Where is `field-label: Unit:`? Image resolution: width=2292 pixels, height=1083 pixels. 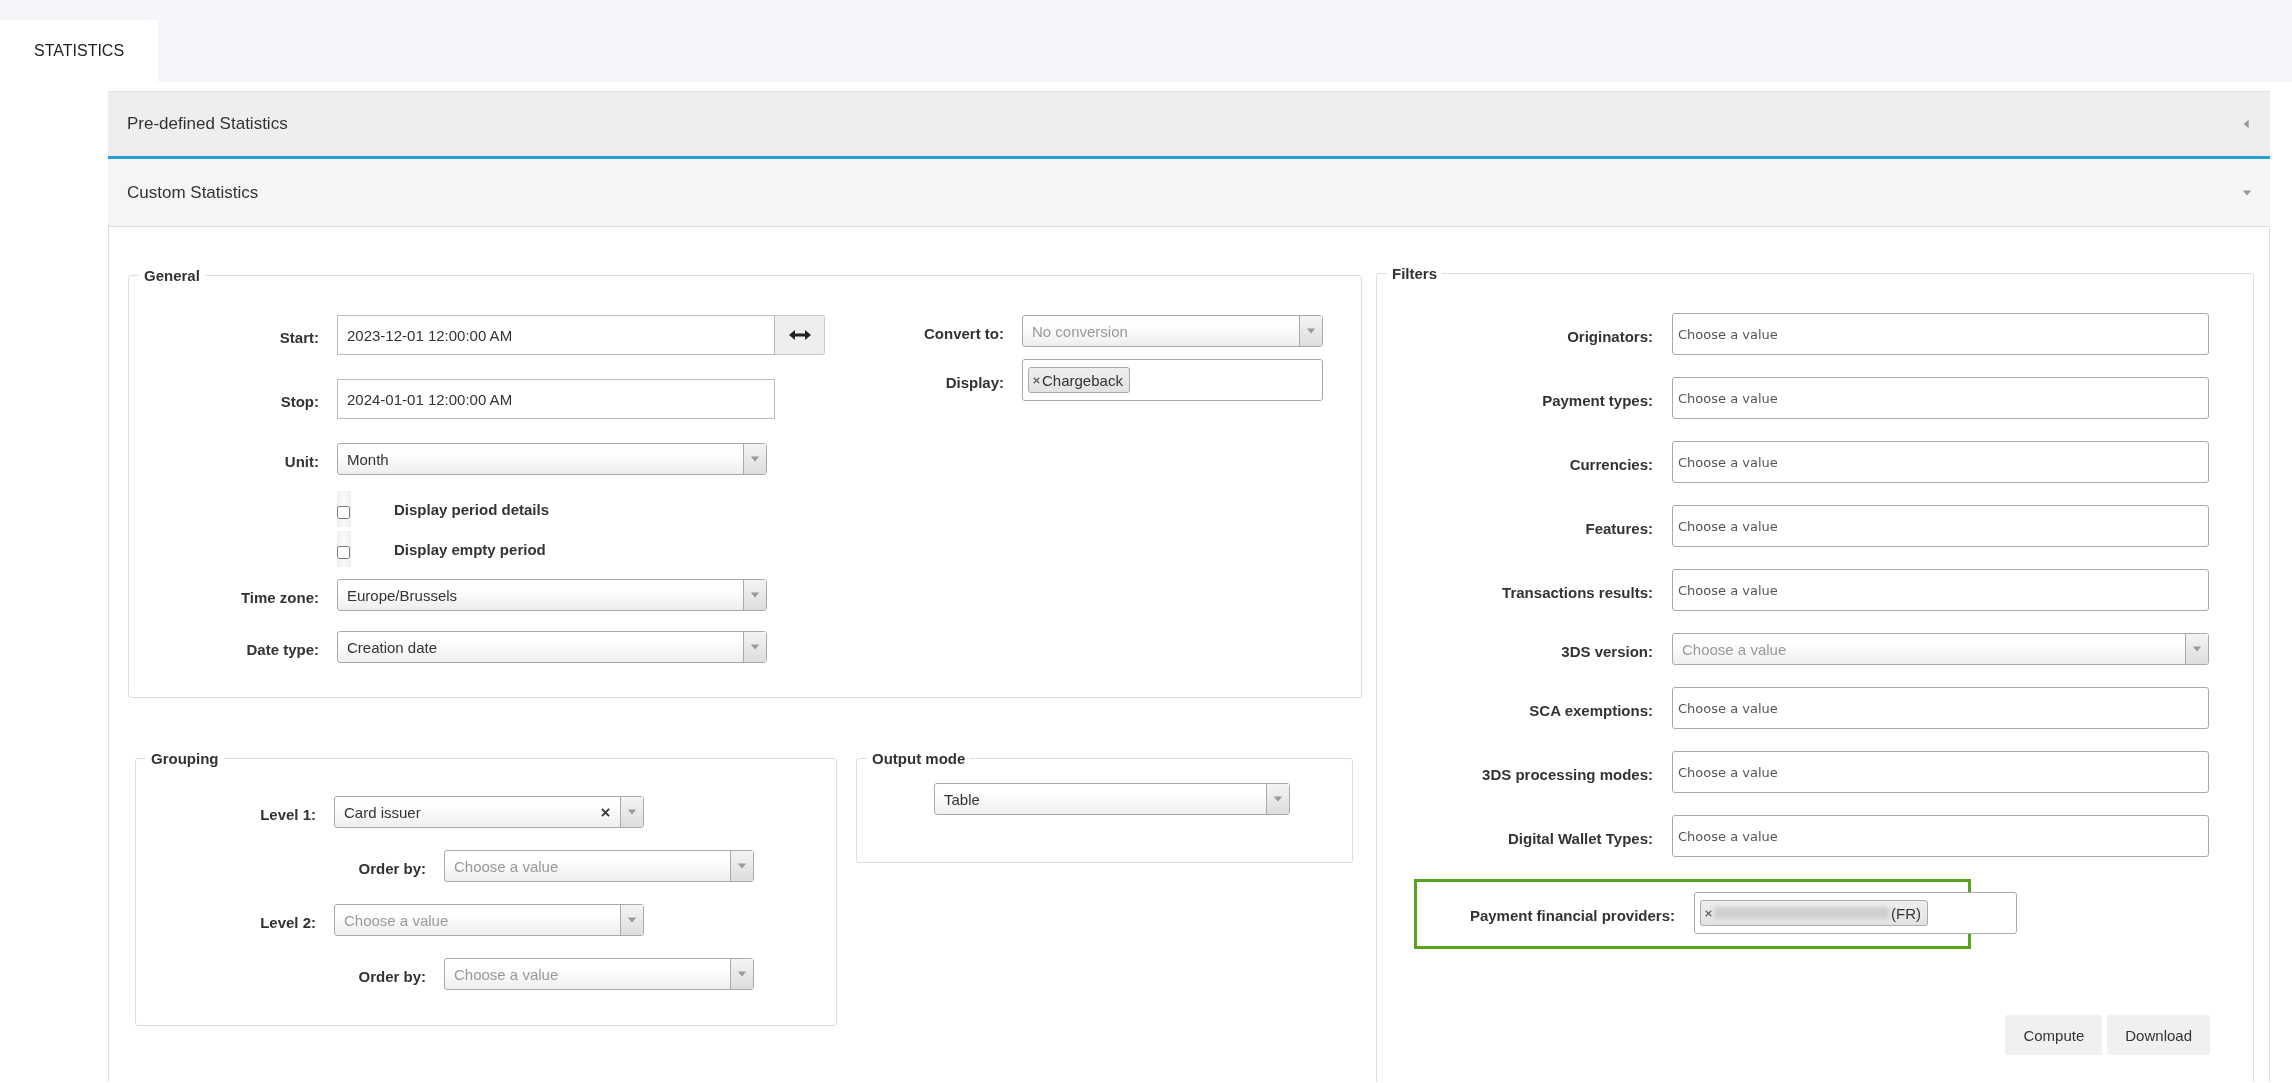 field-label: Unit: is located at coordinates (301, 461).